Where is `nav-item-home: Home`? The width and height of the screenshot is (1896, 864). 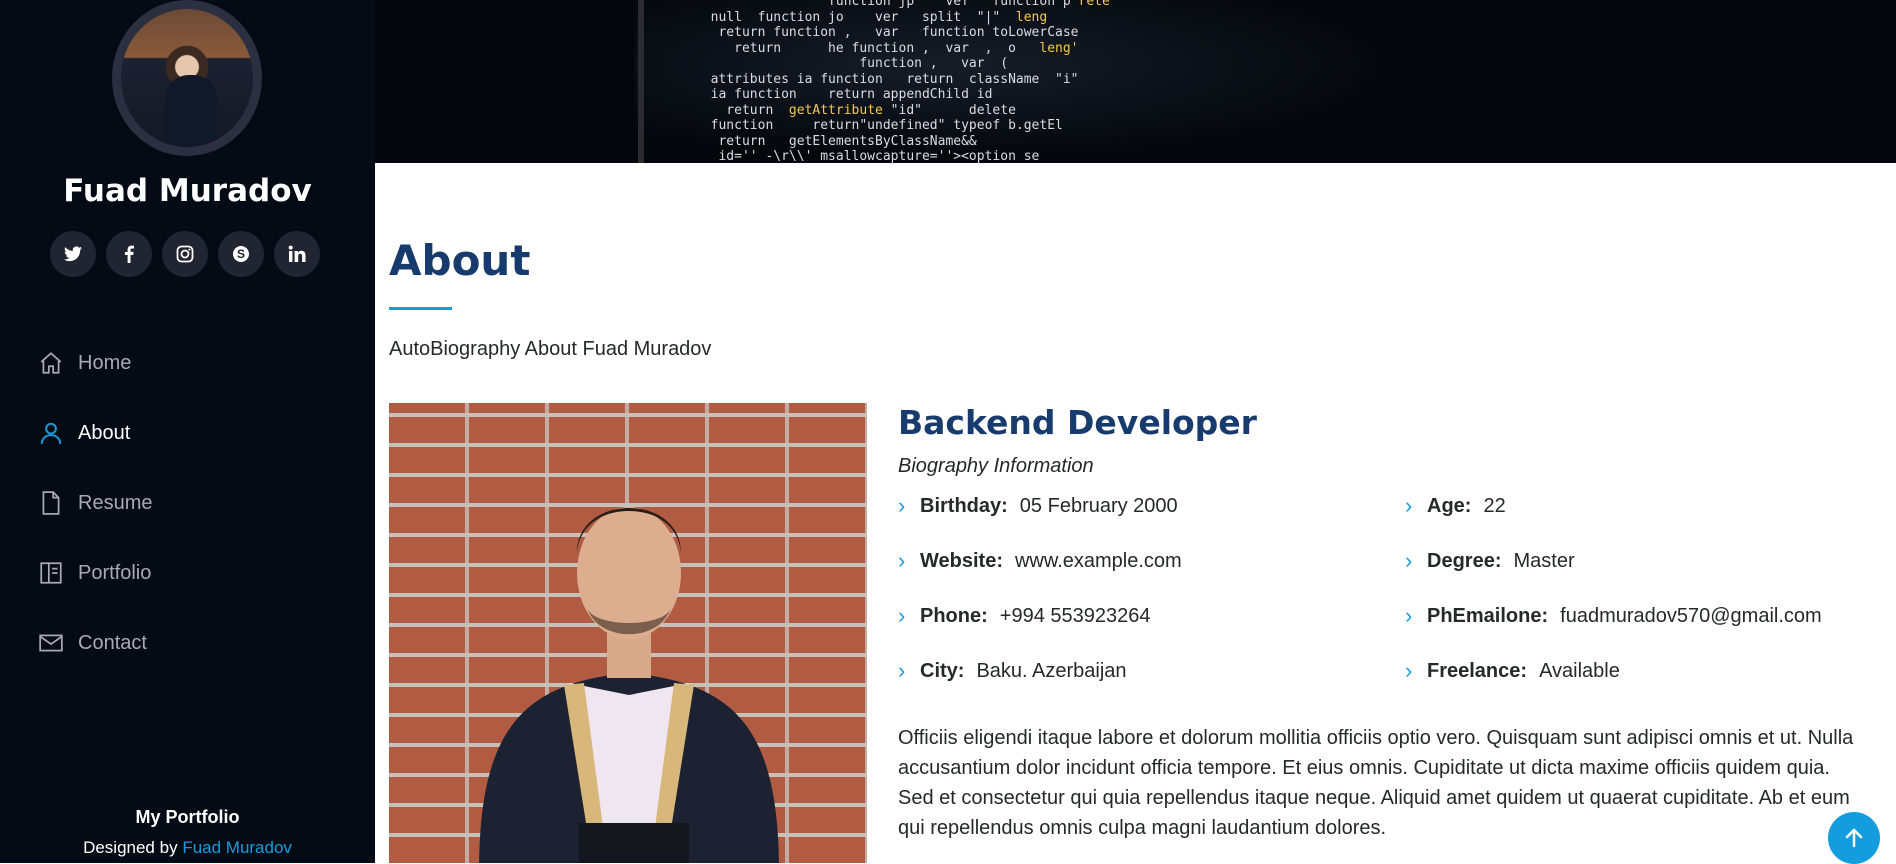 nav-item-home: Home is located at coordinates (95, 363).